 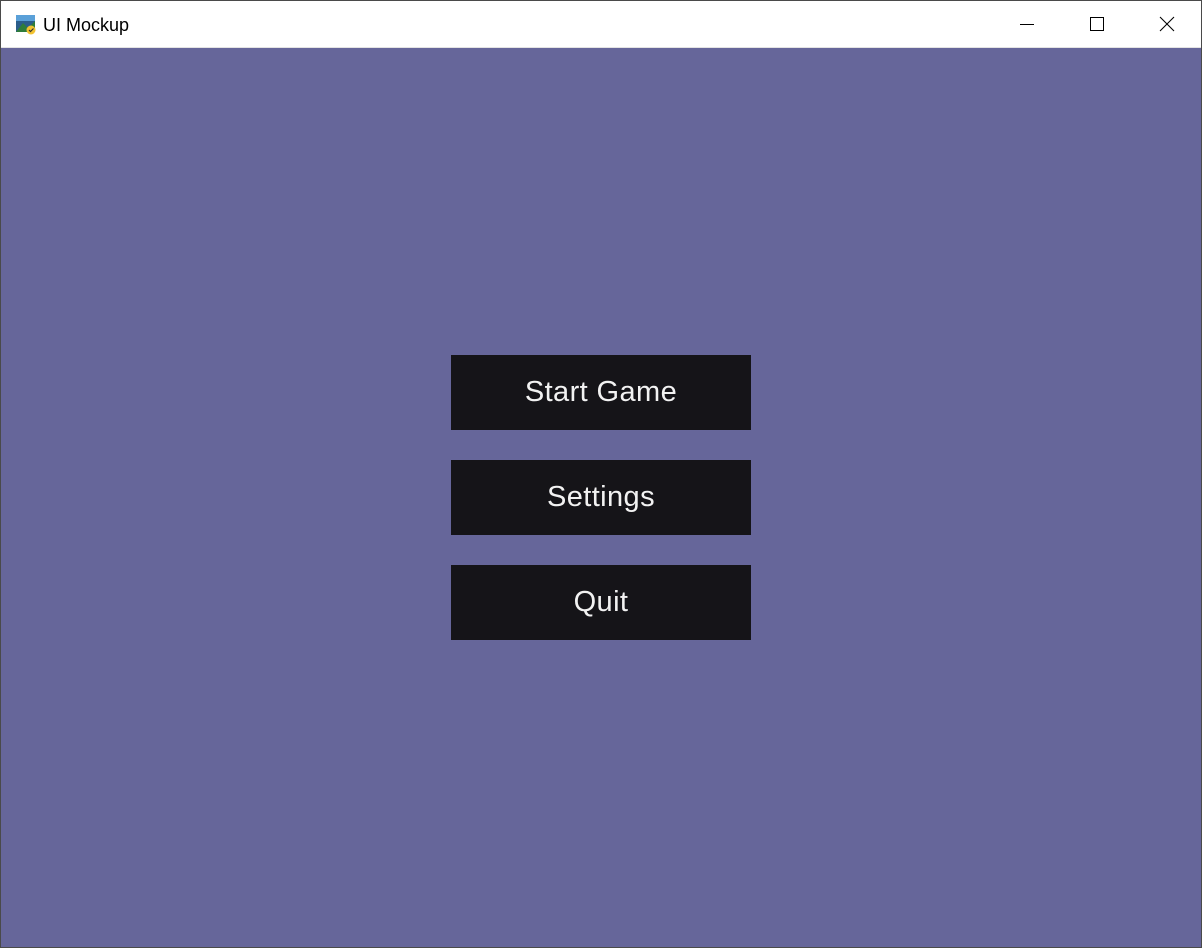 I want to click on quit-button: Quit, so click(x=601, y=602).